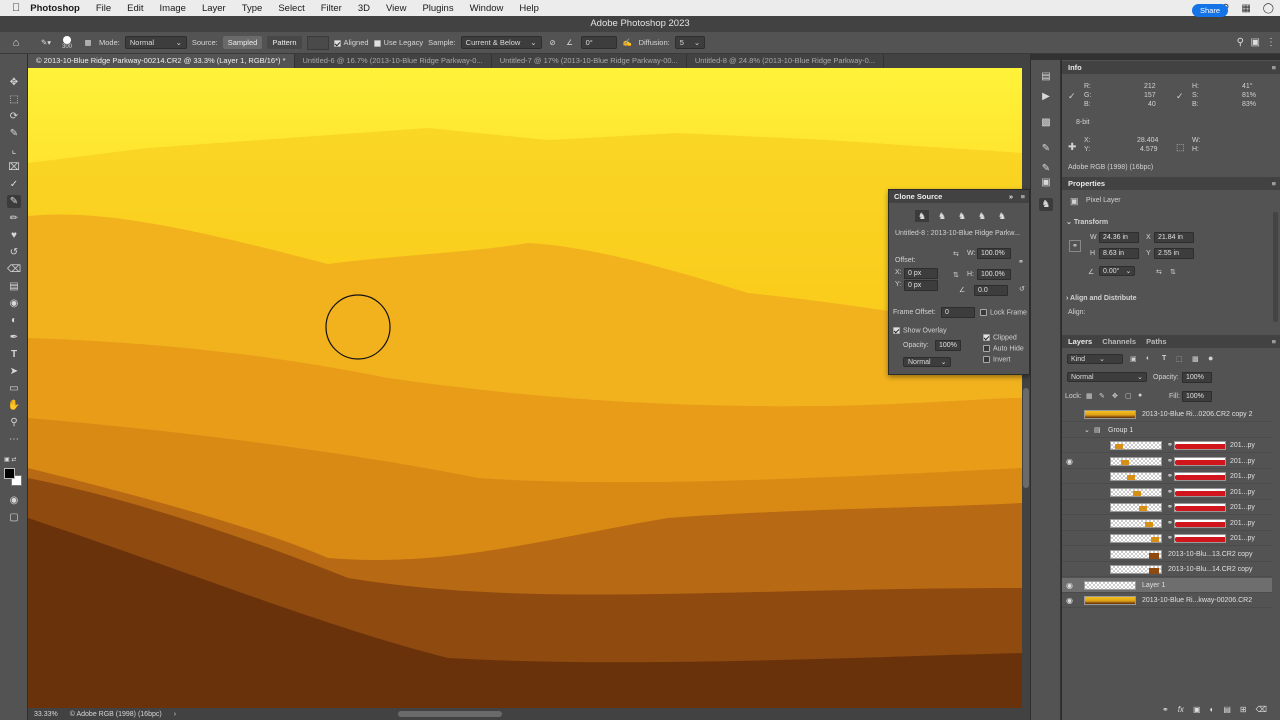  What do you see at coordinates (1210, 569) in the screenshot?
I see `layer-name: 2013-10-Blu...14.CR2 copy` at bounding box center [1210, 569].